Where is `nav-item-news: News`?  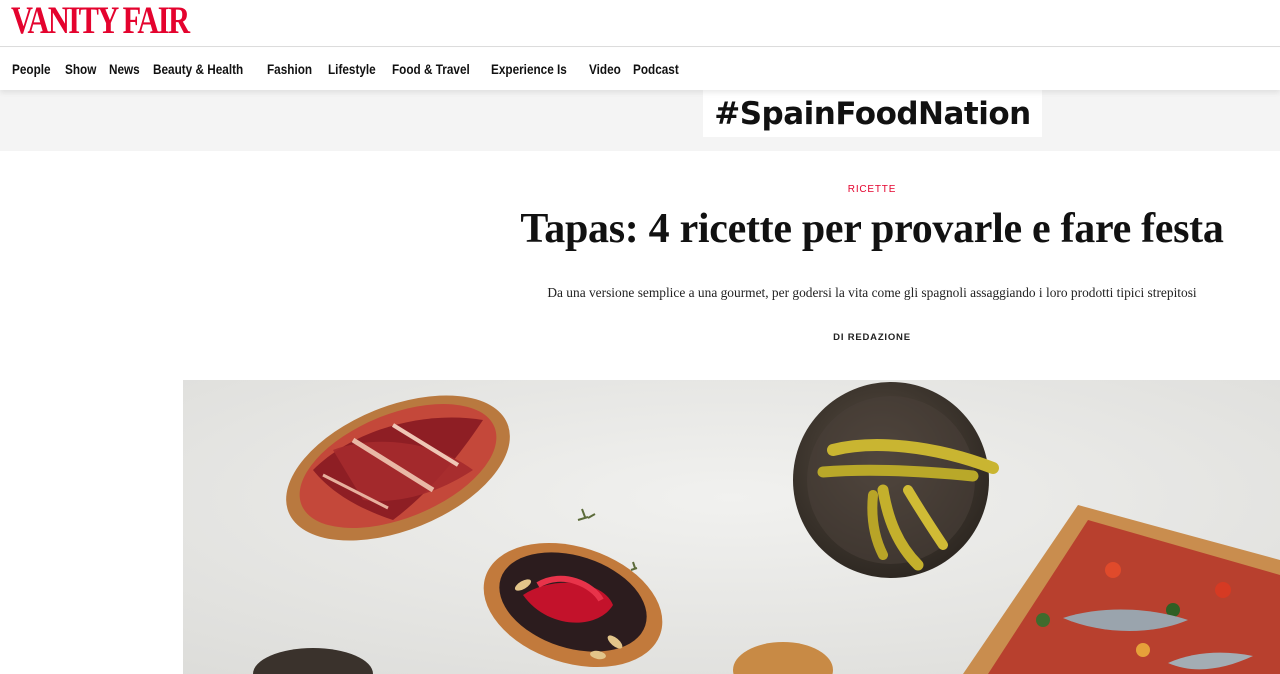
nav-item-news: News is located at coordinates (124, 69).